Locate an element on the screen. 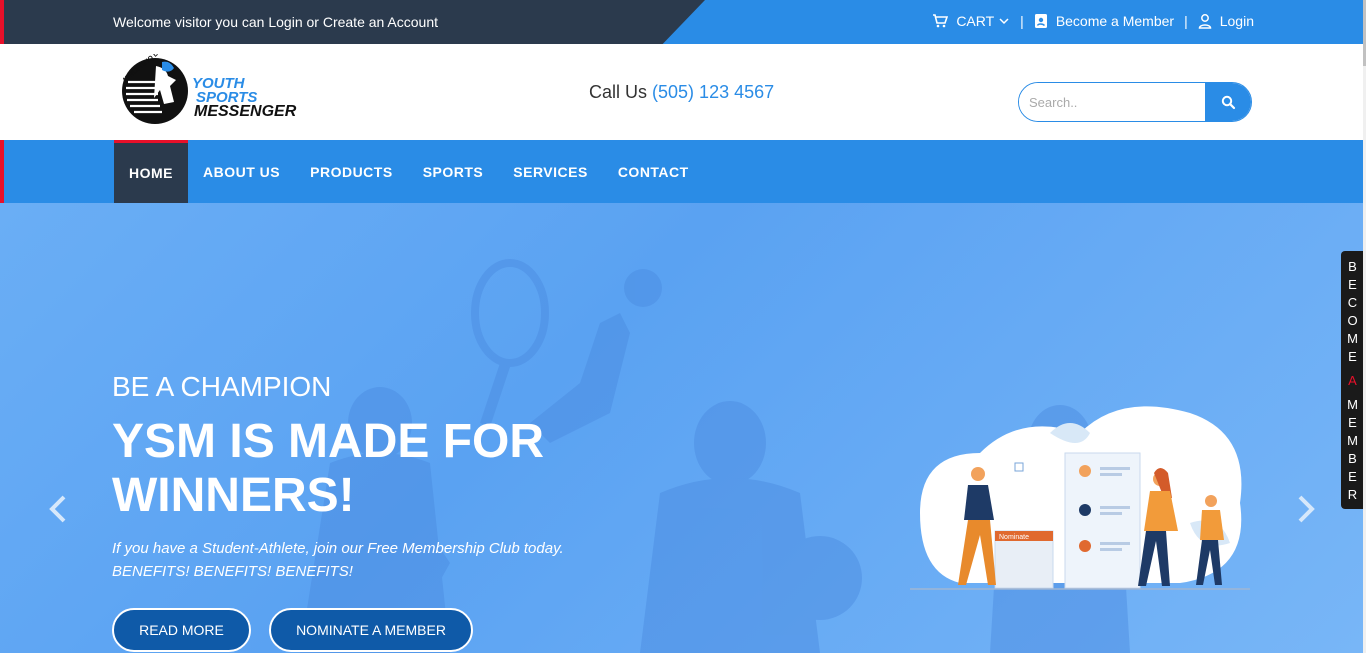 This screenshot has width=1366, height=653. nav-item-products: PRODUCTS is located at coordinates (351, 171).